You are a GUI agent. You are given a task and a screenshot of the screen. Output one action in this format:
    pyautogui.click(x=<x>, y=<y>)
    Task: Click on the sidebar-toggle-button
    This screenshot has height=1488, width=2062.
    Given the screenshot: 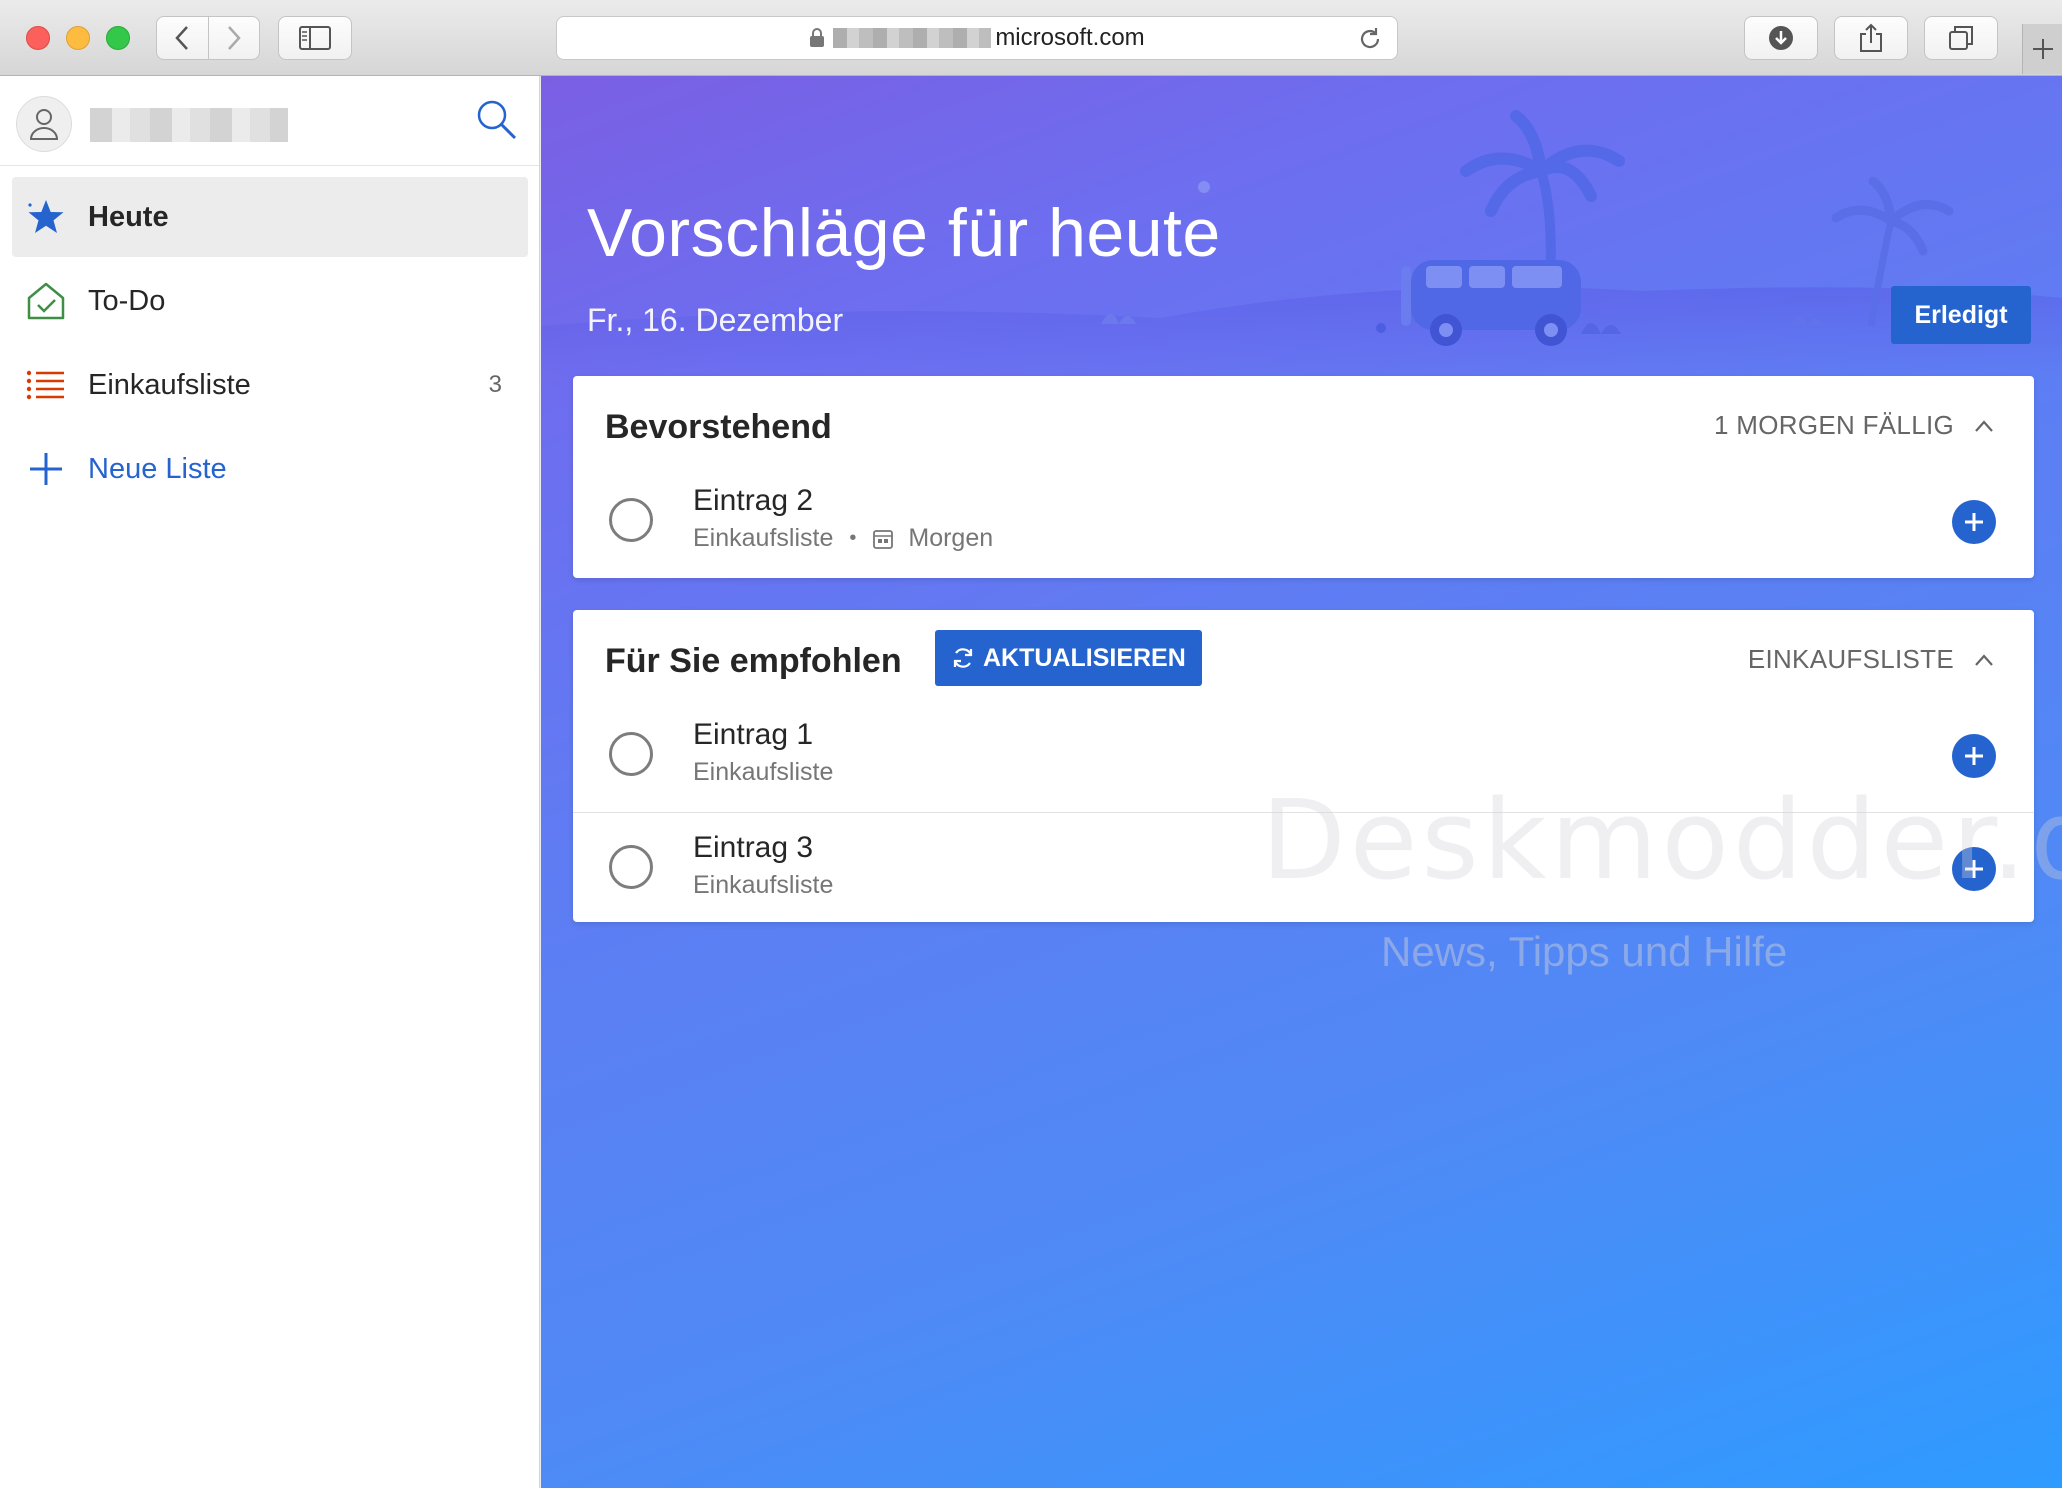 What is the action you would take?
    pyautogui.click(x=315, y=38)
    